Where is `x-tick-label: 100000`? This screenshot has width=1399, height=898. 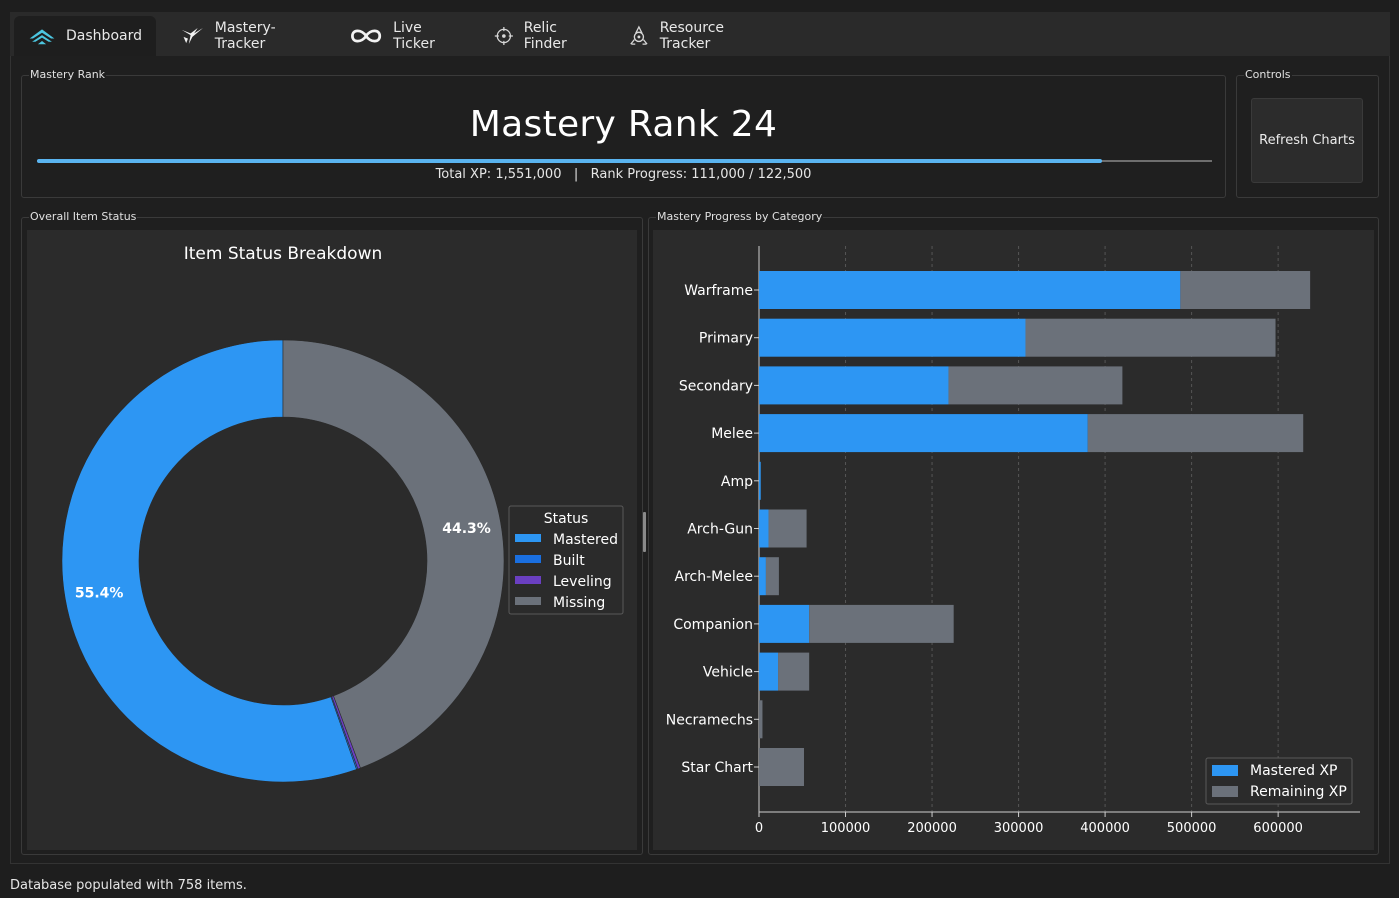
x-tick-label: 100000 is located at coordinates (846, 828).